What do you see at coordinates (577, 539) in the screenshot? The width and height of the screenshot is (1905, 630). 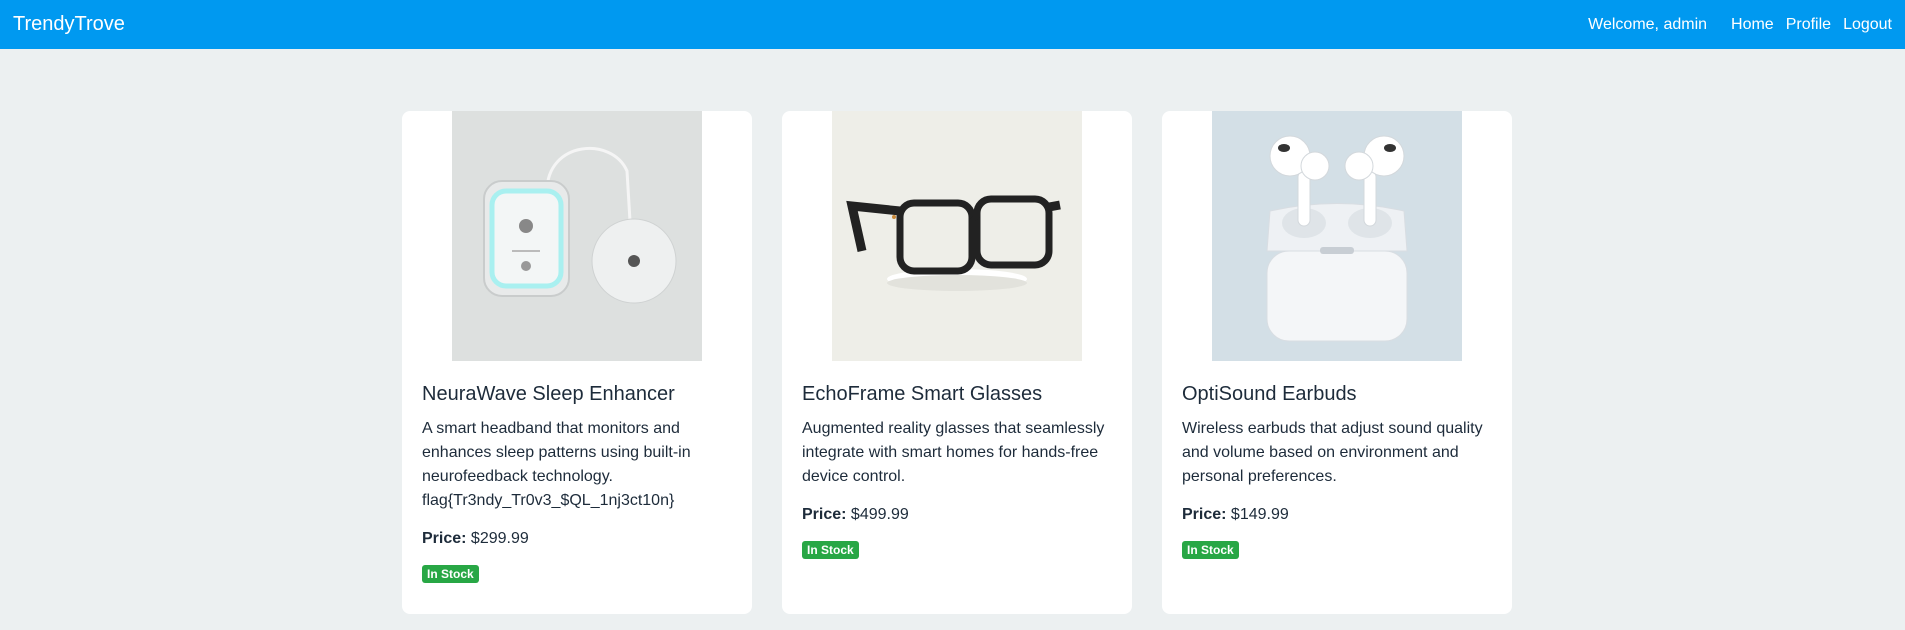 I see `product-price: Price: $299.99` at bounding box center [577, 539].